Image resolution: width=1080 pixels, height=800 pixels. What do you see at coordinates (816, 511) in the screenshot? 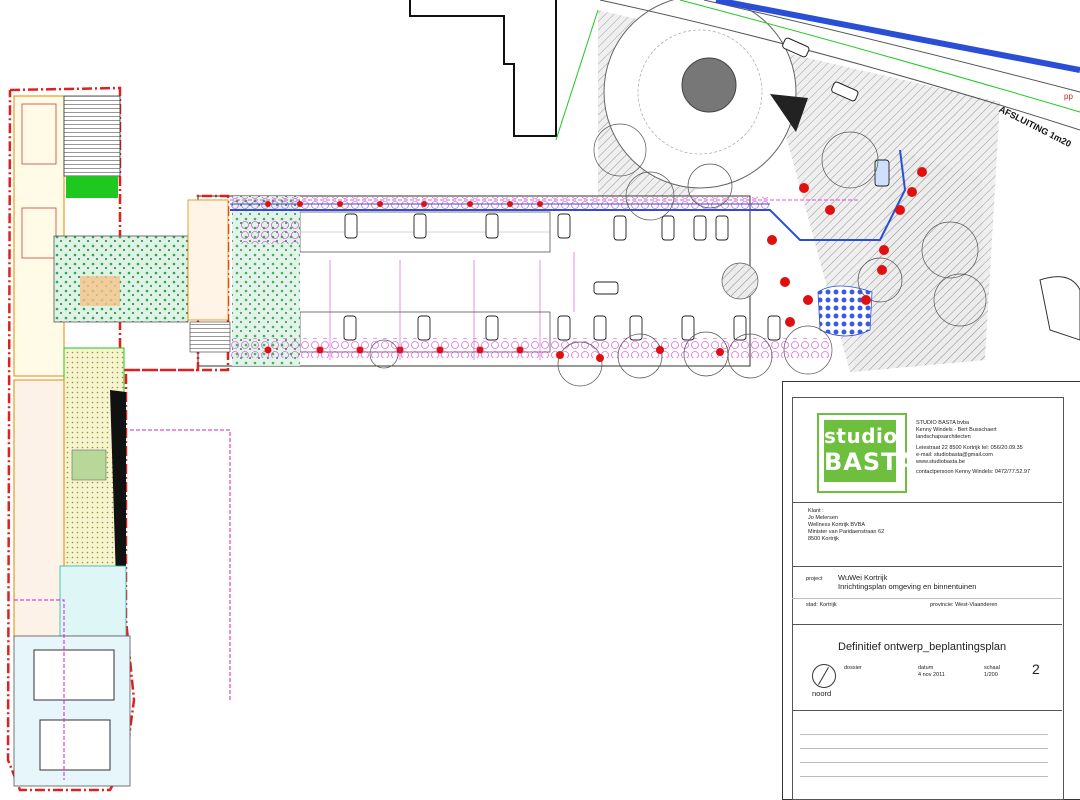
I see `client-label: Klant :` at bounding box center [816, 511].